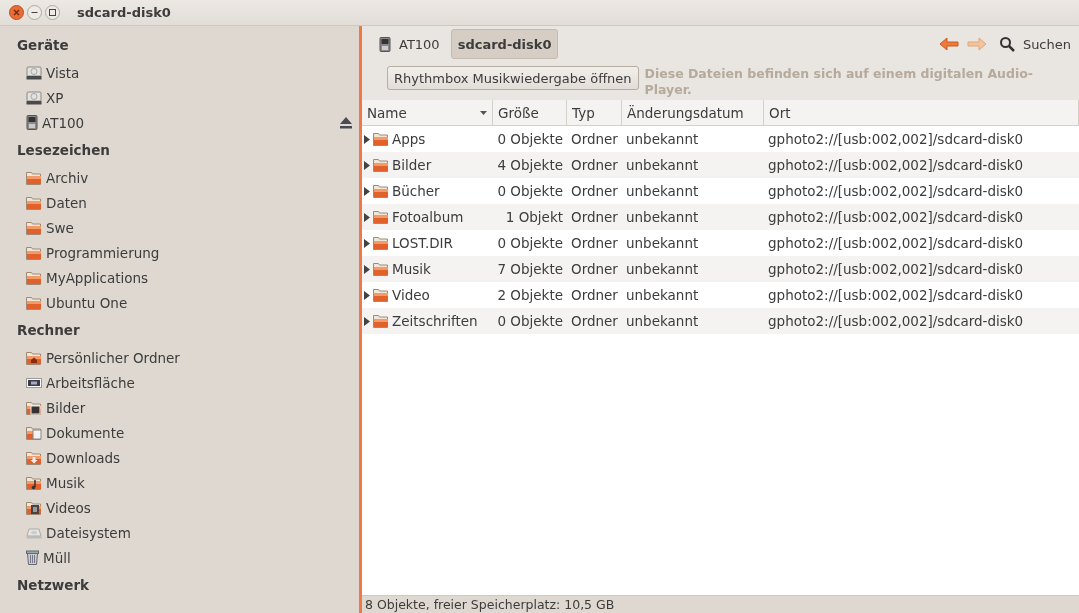 Image resolution: width=1079 pixels, height=613 pixels. Describe the element at coordinates (839, 82) in the screenshot. I see `info-message: Diese Dateien befinden sich auf einem digitalen Audio-Player.` at that location.